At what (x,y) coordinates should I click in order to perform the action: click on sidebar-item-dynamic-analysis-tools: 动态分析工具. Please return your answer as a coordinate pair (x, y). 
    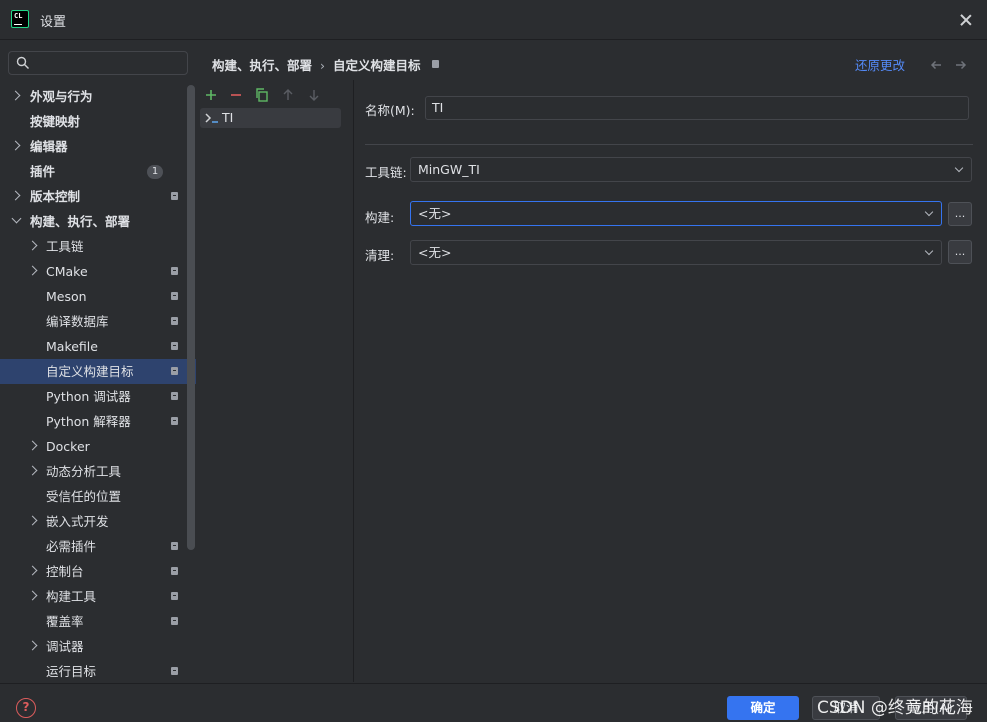
    Looking at the image, I should click on (98, 471).